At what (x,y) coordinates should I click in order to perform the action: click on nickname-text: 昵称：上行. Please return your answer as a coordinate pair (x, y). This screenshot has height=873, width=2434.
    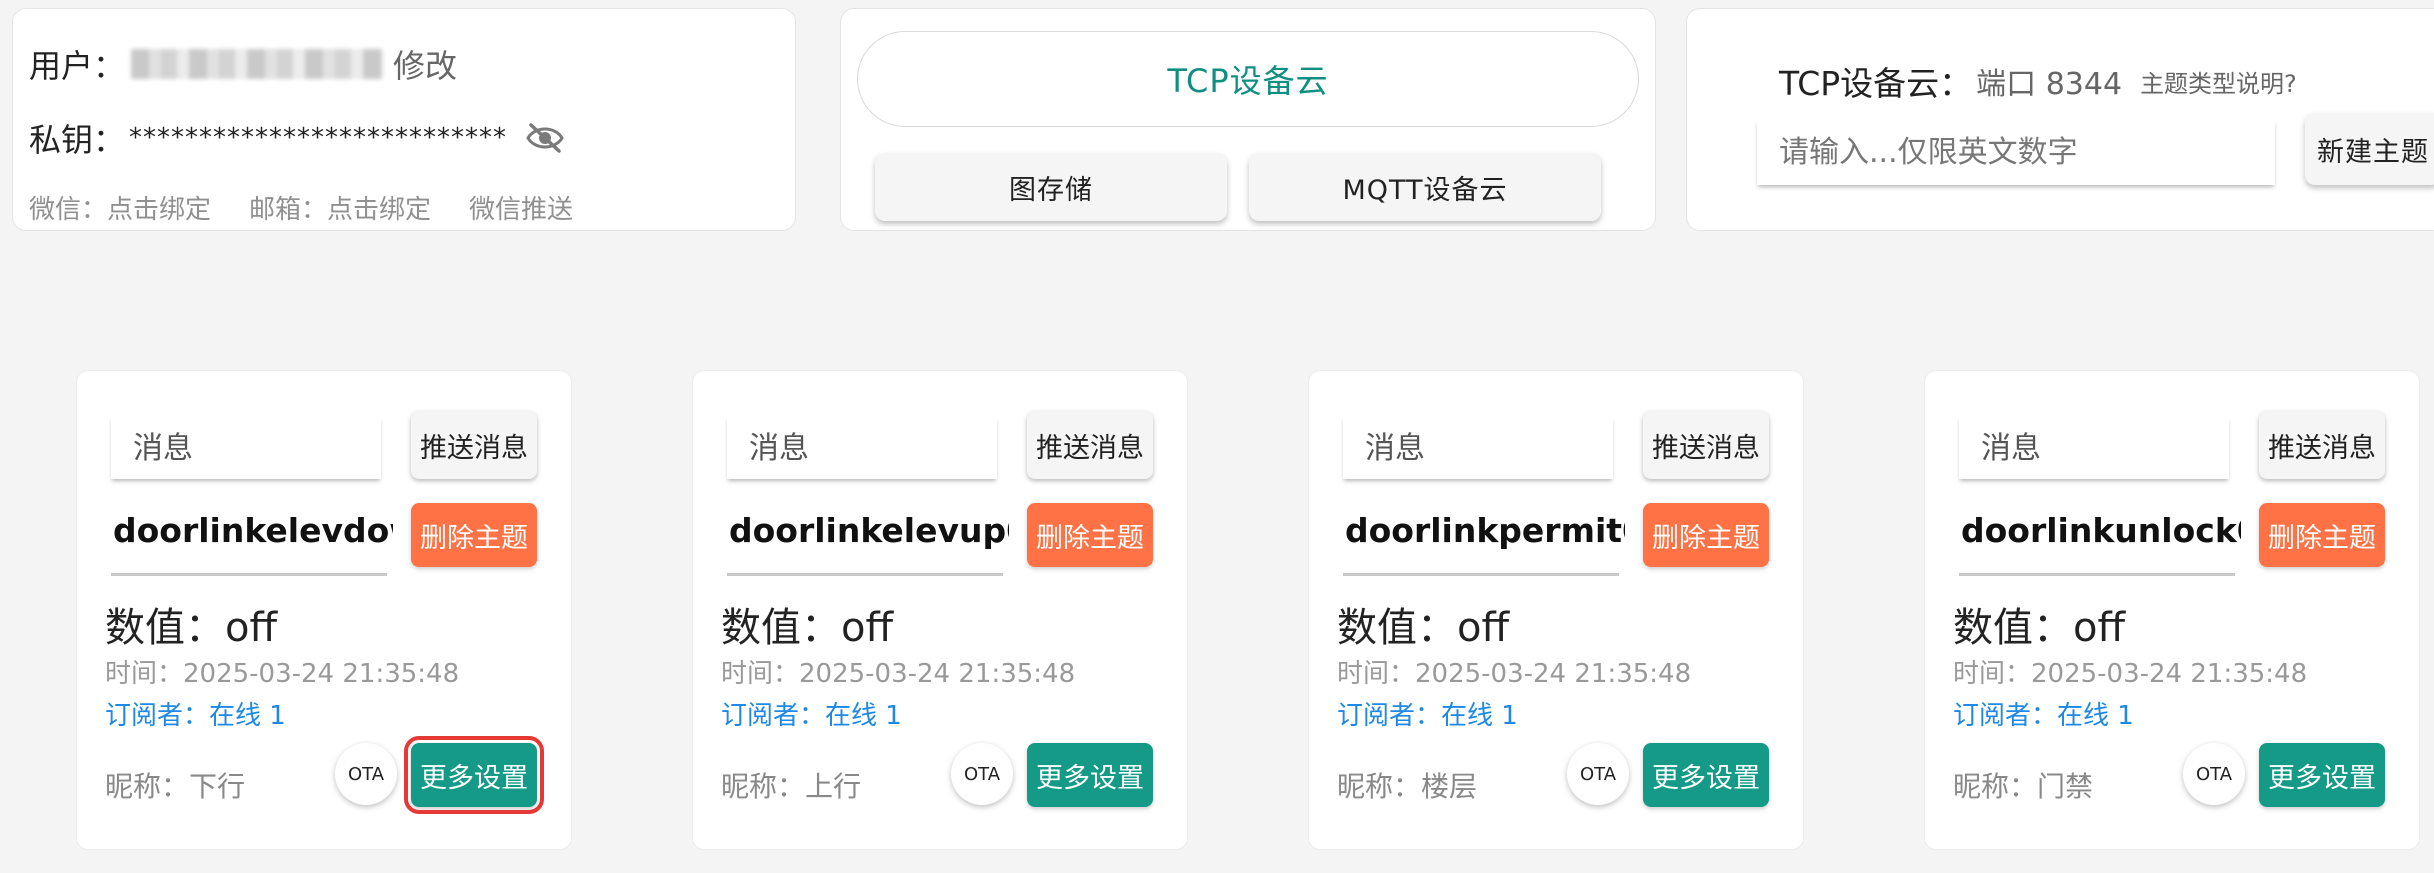
    Looking at the image, I should click on (791, 786).